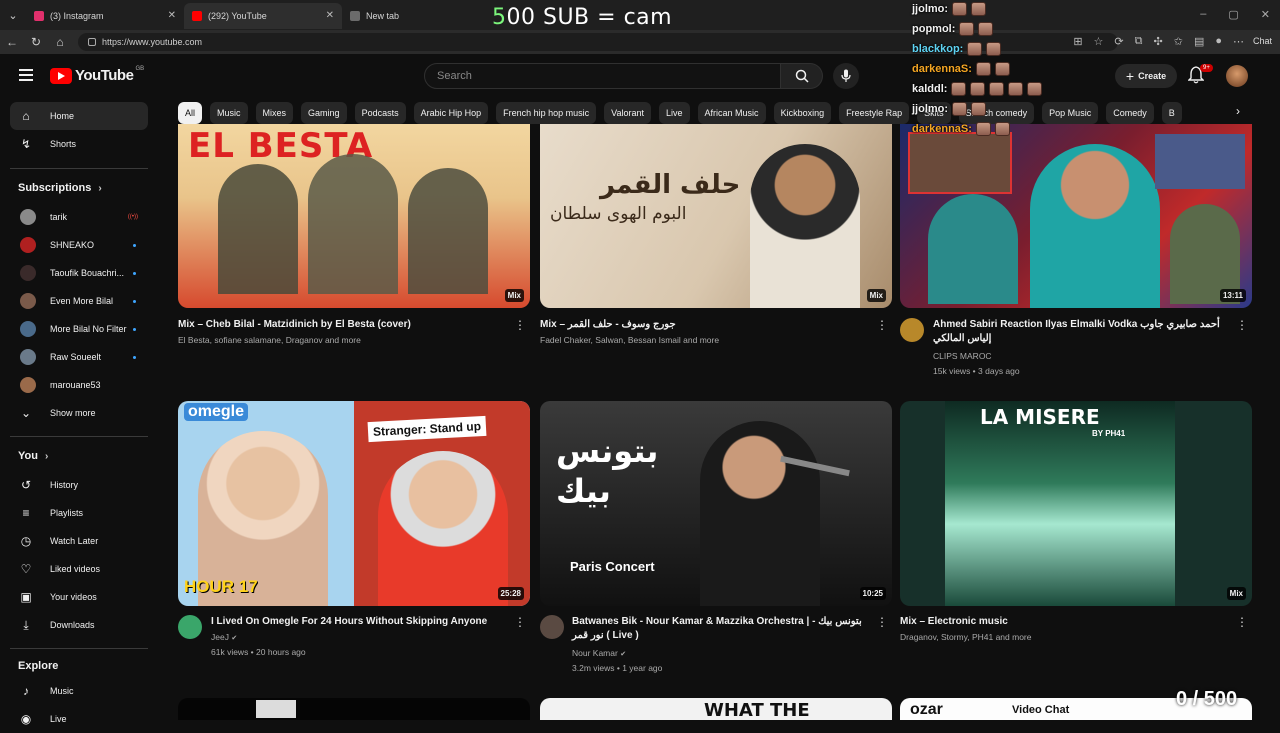  What do you see at coordinates (1237, 76) in the screenshot?
I see `account-avatar` at bounding box center [1237, 76].